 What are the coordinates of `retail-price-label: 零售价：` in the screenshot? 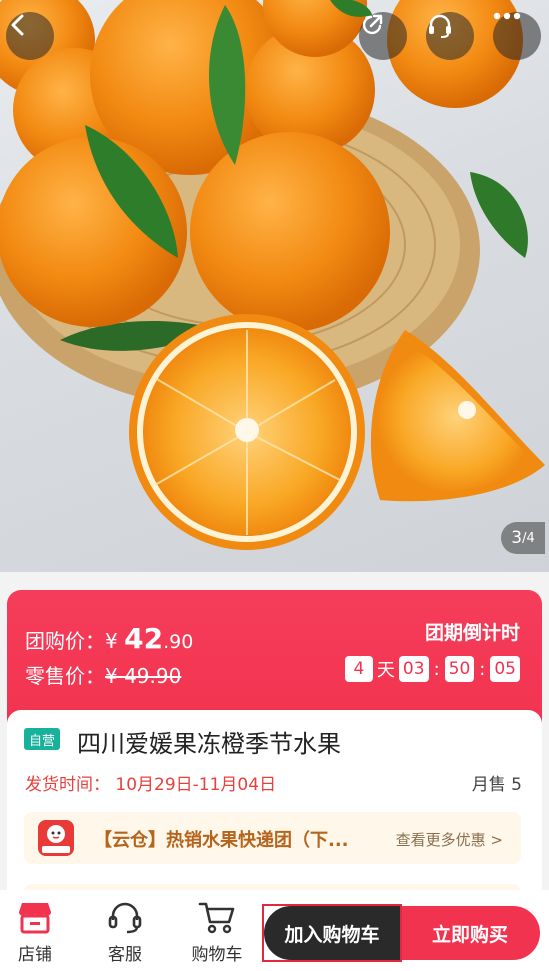 It's located at (65, 676).